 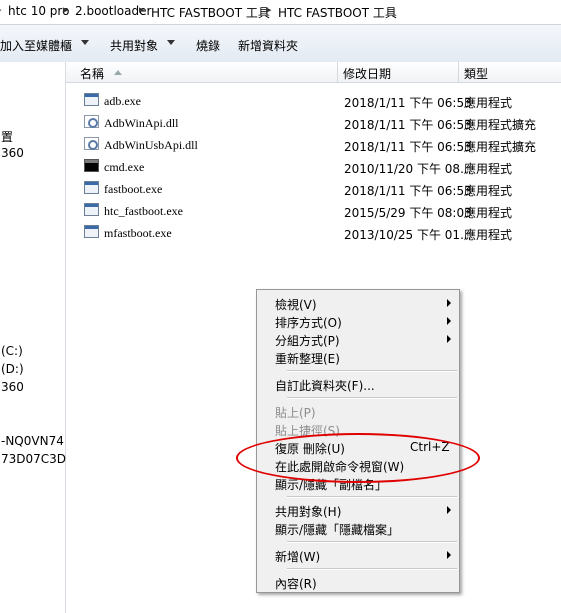 I want to click on menu-item-new: 新增(W), so click(x=358, y=555).